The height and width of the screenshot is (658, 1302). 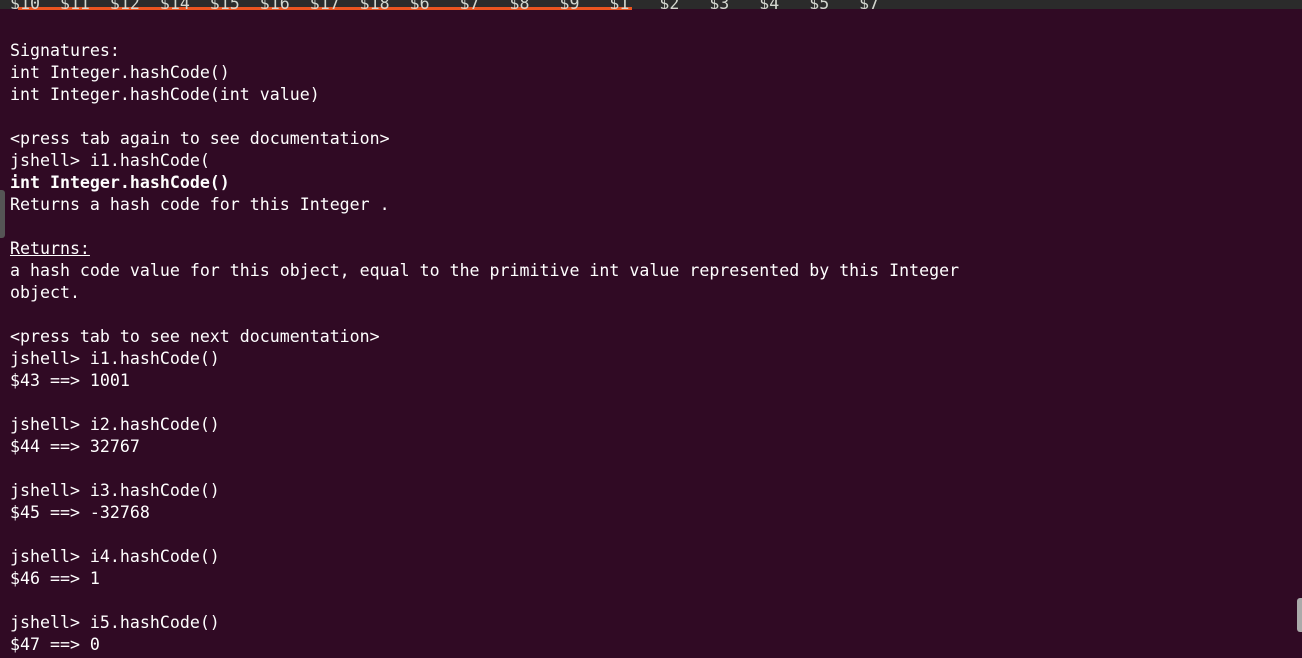 I want to click on scrollbar-thumb, so click(x=1299, y=615).